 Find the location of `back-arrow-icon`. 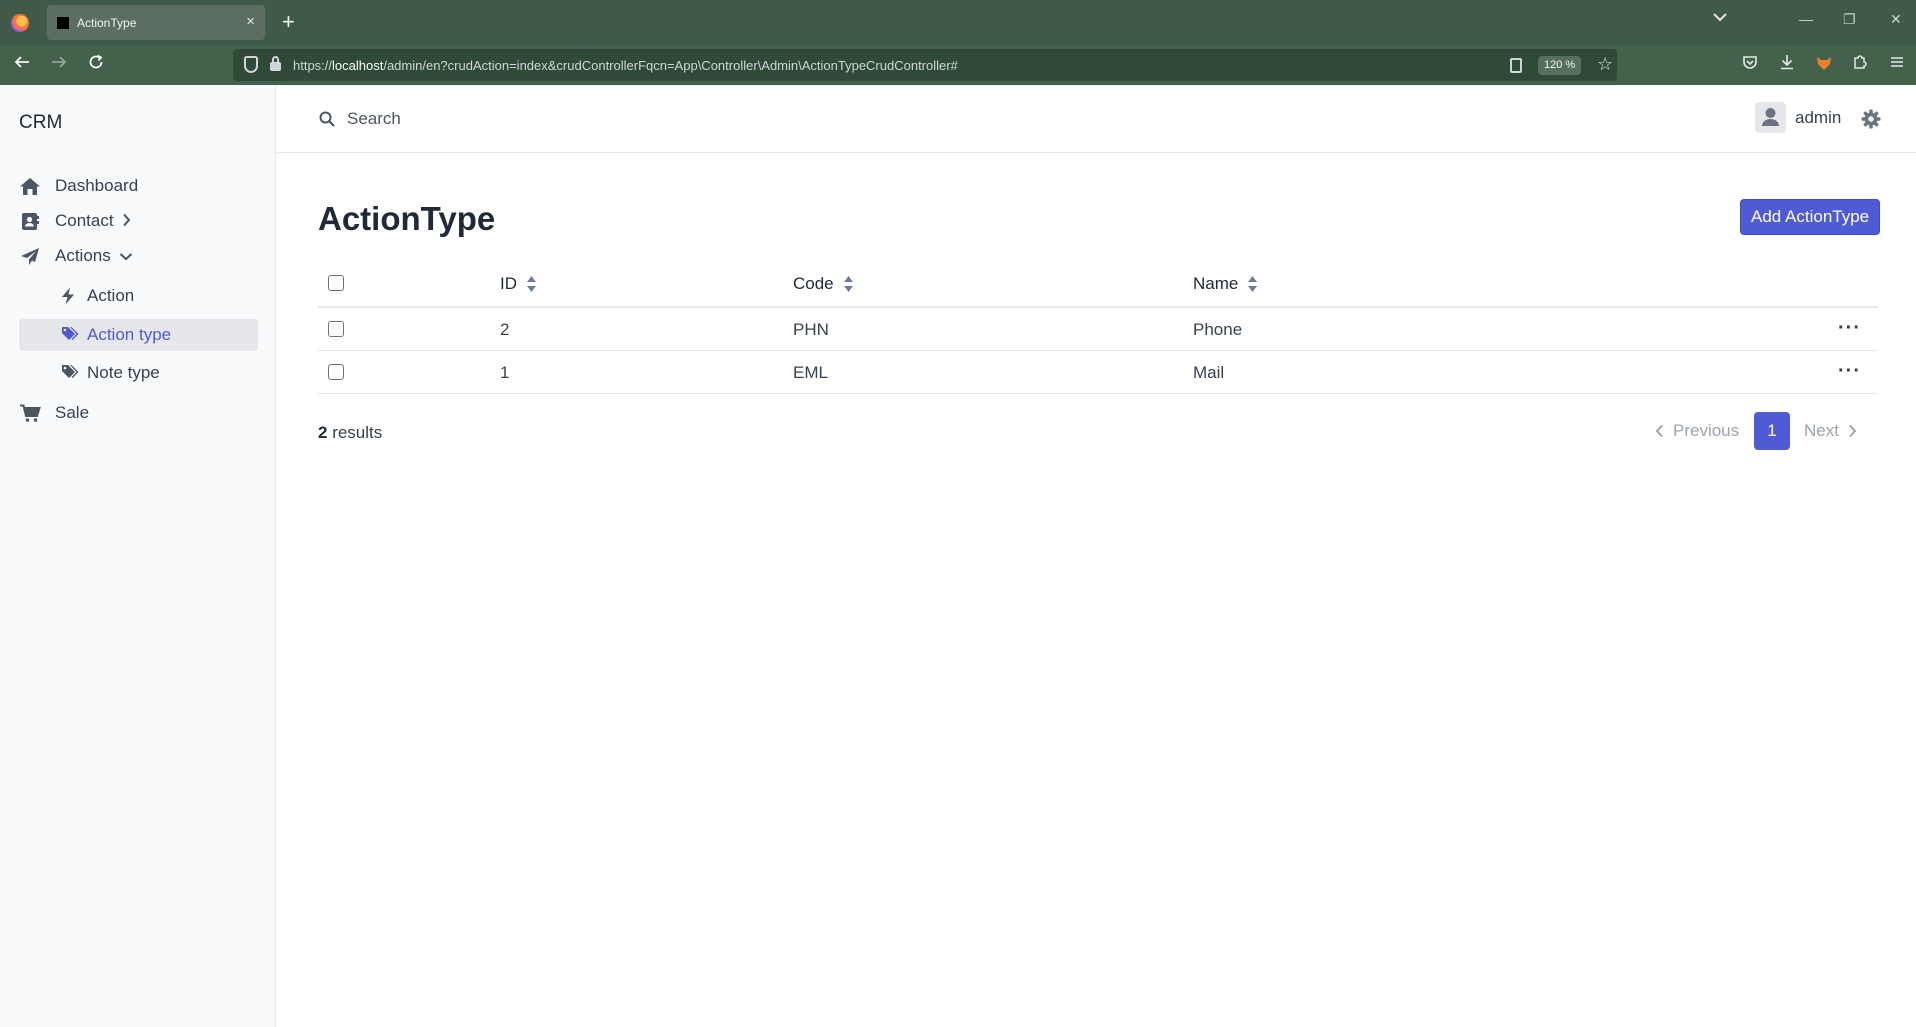

back-arrow-icon is located at coordinates (22, 64).